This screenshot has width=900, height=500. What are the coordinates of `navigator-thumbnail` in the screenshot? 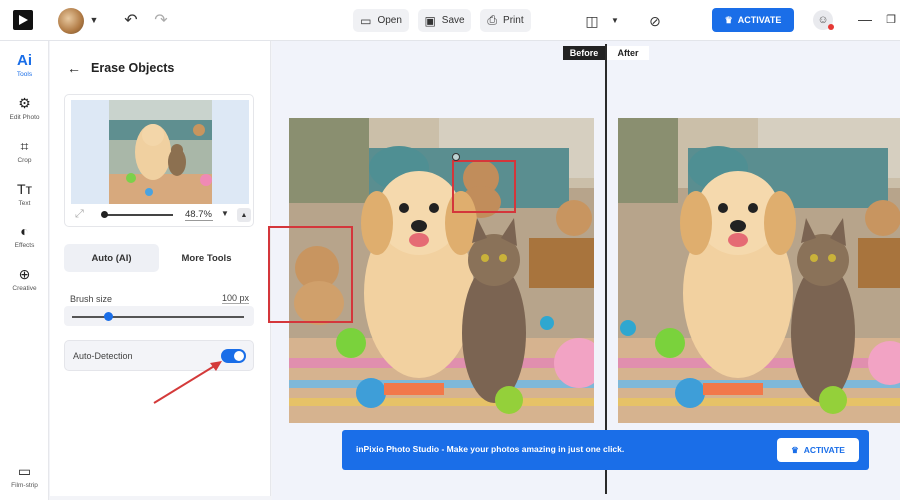 It's located at (160, 152).